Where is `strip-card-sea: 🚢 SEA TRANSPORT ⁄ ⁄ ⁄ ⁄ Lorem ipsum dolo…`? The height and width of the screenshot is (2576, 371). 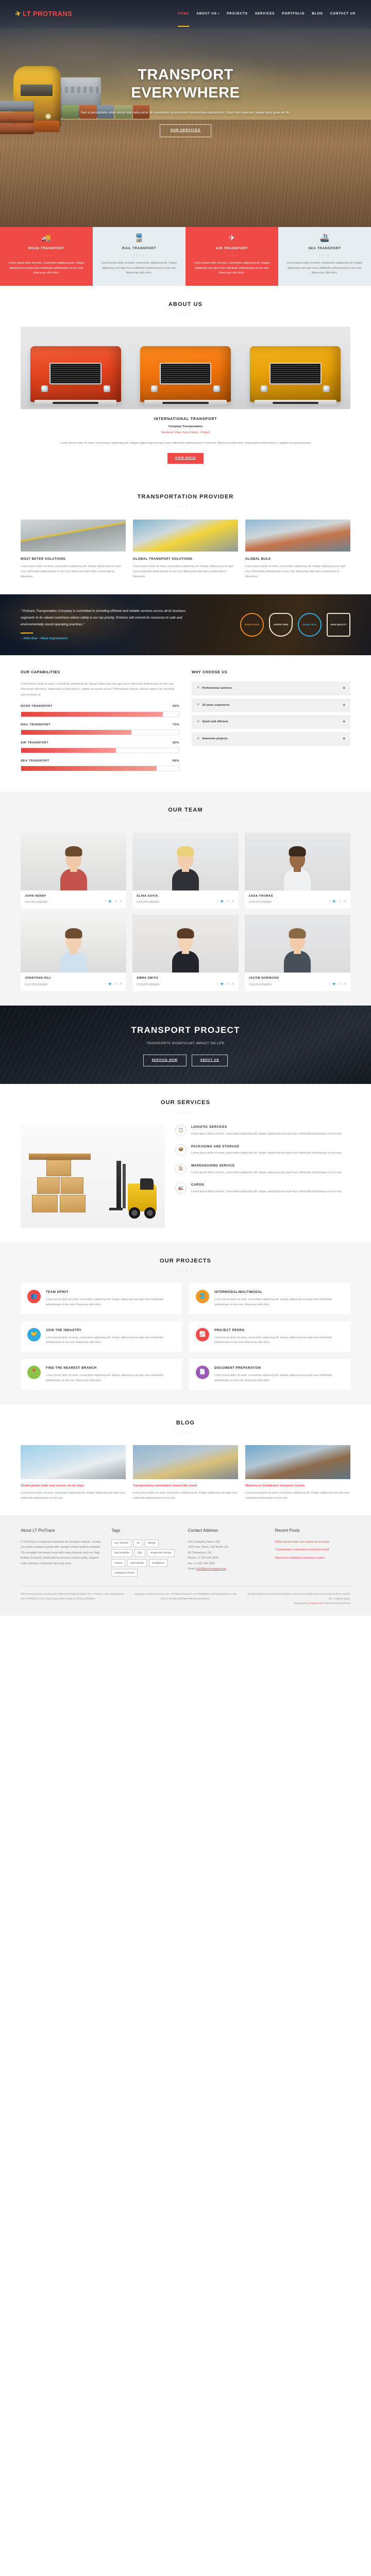 strip-card-sea: 🚢 SEA TRANSPORT ⁄ ⁄ ⁄ ⁄ Lorem ipsum dolo… is located at coordinates (324, 256).